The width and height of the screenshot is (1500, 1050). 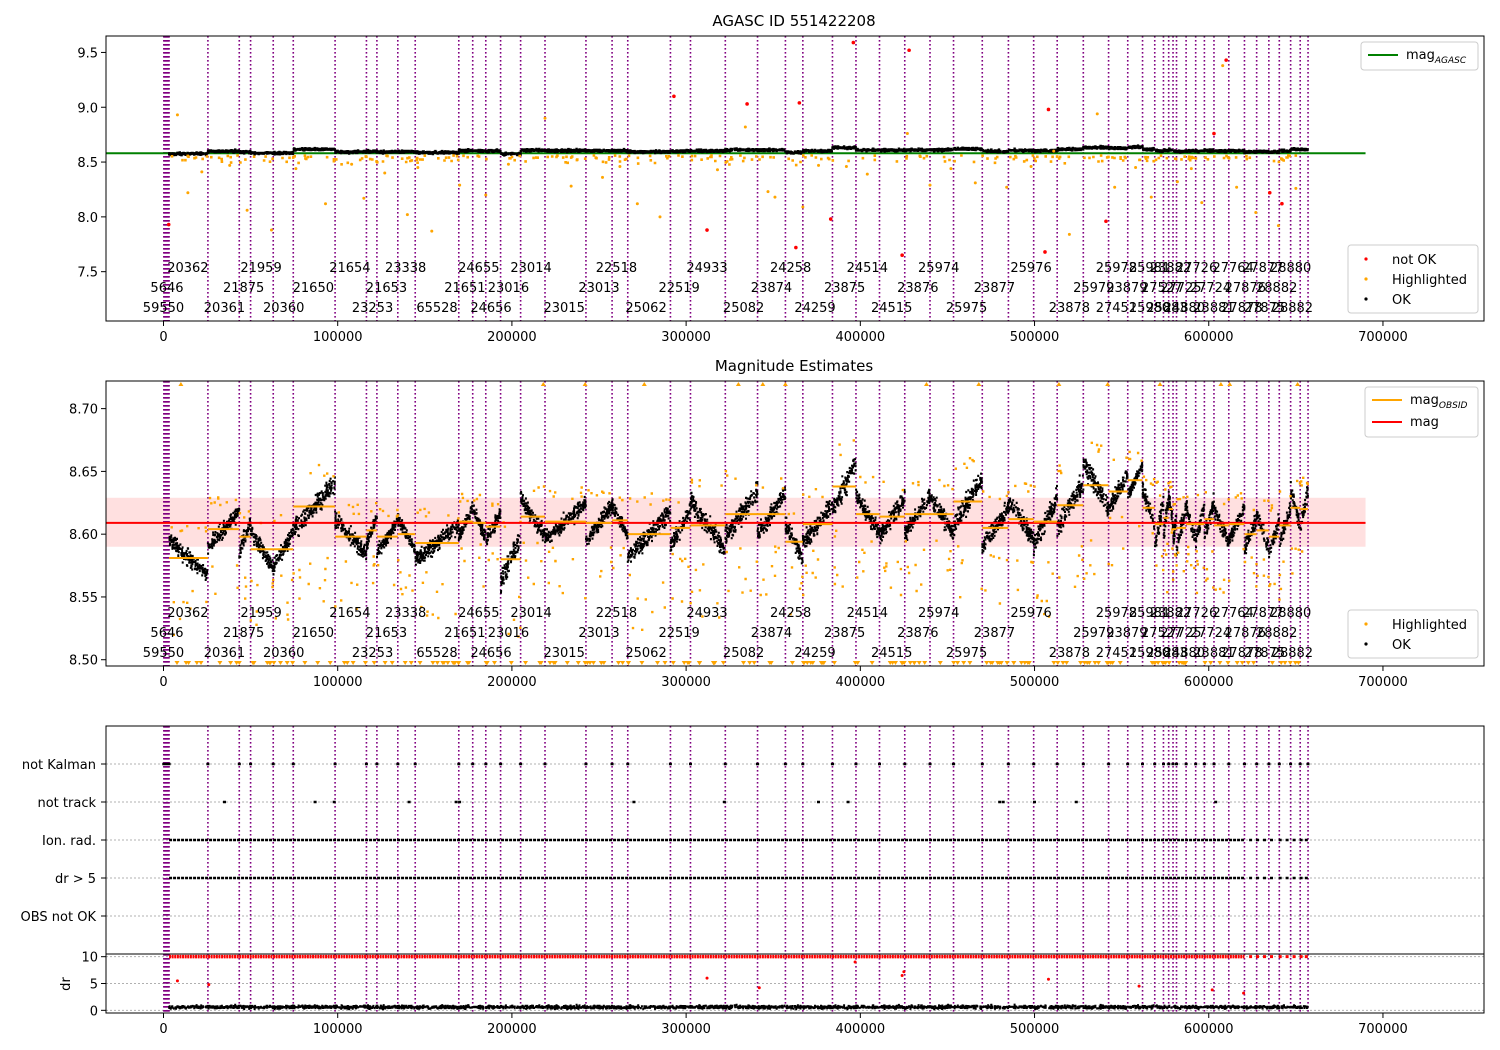 What do you see at coordinates (814, 653) in the screenshot?
I see `obsid-label: 24259` at bounding box center [814, 653].